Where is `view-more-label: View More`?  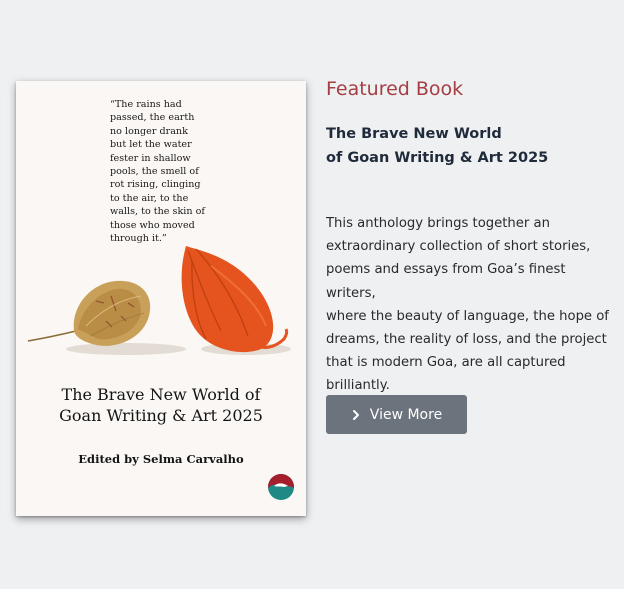 view-more-label: View More is located at coordinates (406, 414).